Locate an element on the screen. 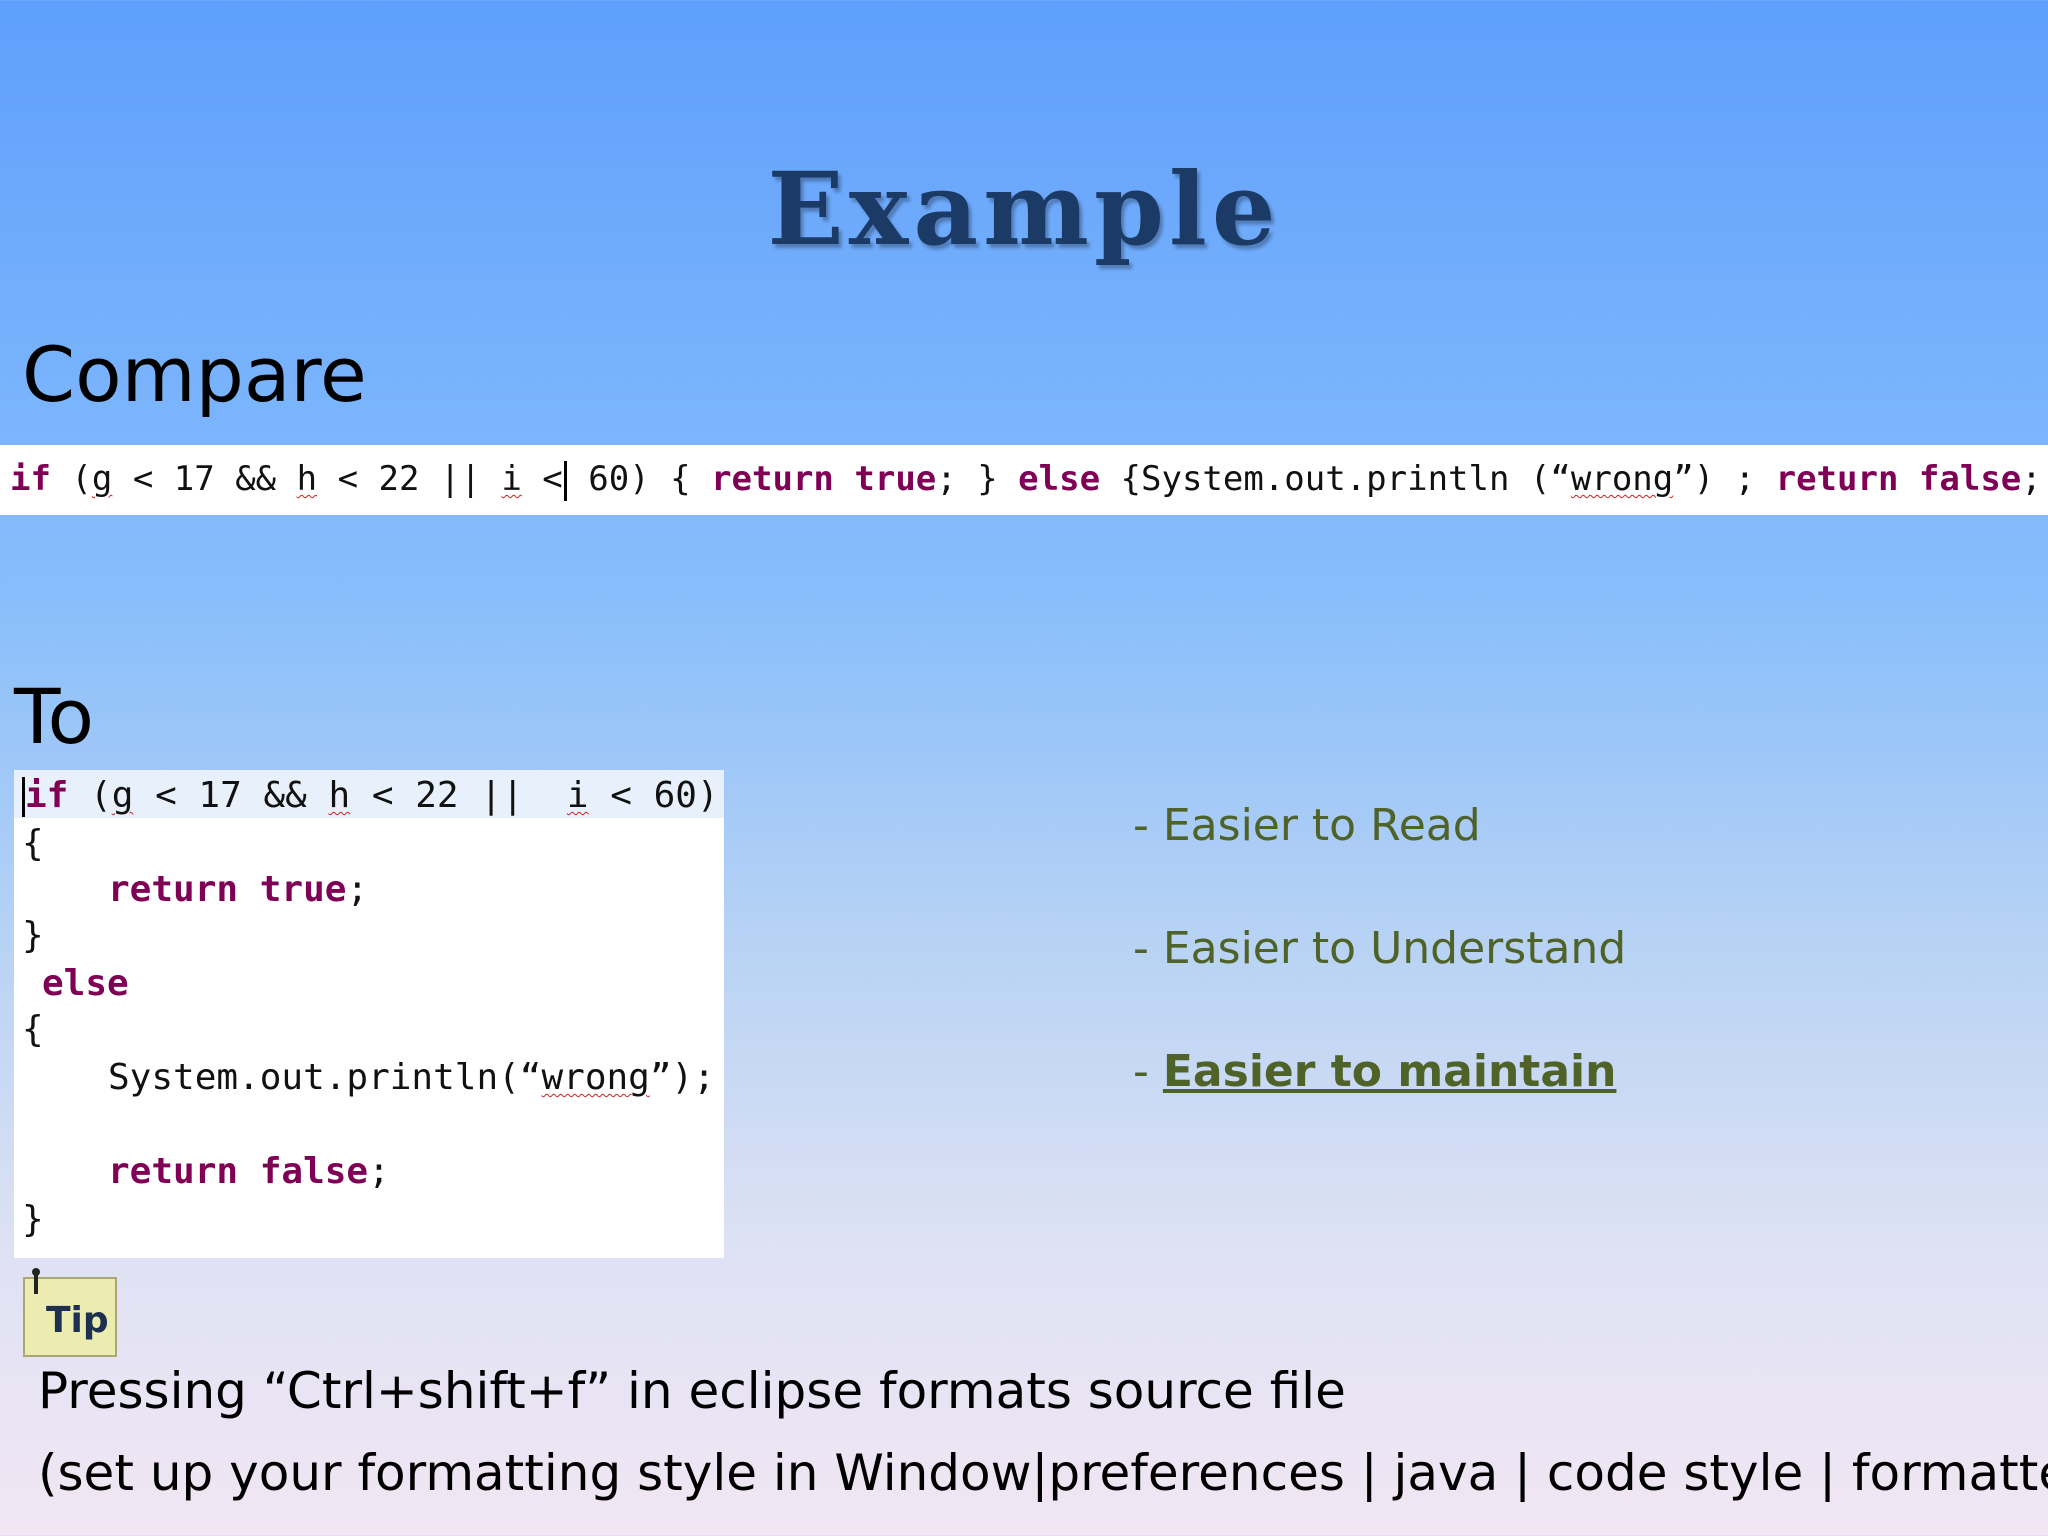 Image resolution: width=2048 pixels, height=1536 pixels. code-line-3: return true; is located at coordinates (238, 890).